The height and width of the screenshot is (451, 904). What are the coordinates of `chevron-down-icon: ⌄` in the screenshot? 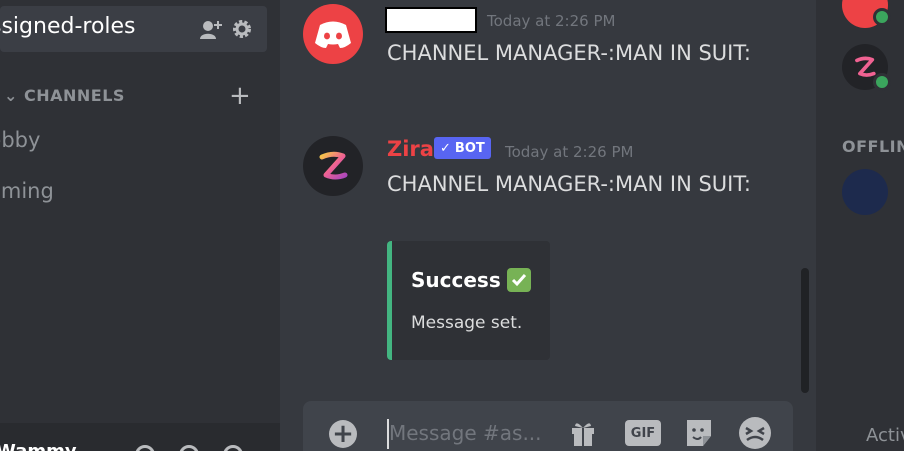 It's located at (11, 95).